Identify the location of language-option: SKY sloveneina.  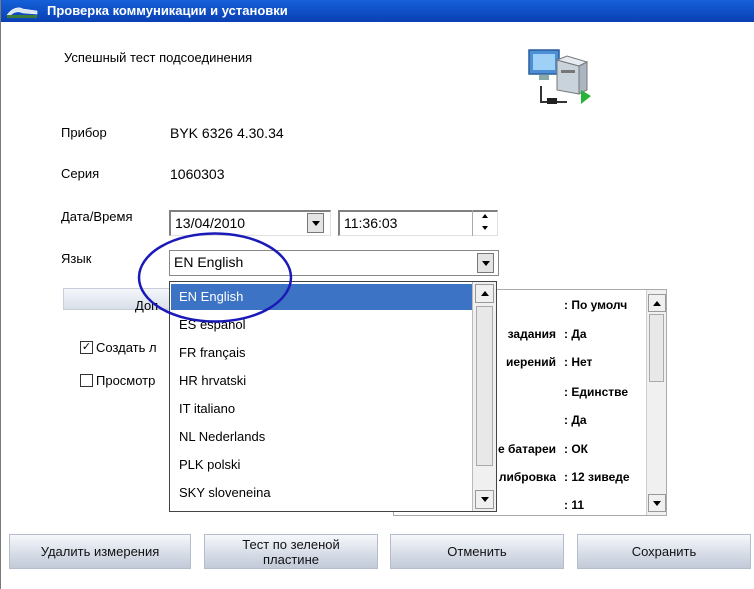
(321, 493).